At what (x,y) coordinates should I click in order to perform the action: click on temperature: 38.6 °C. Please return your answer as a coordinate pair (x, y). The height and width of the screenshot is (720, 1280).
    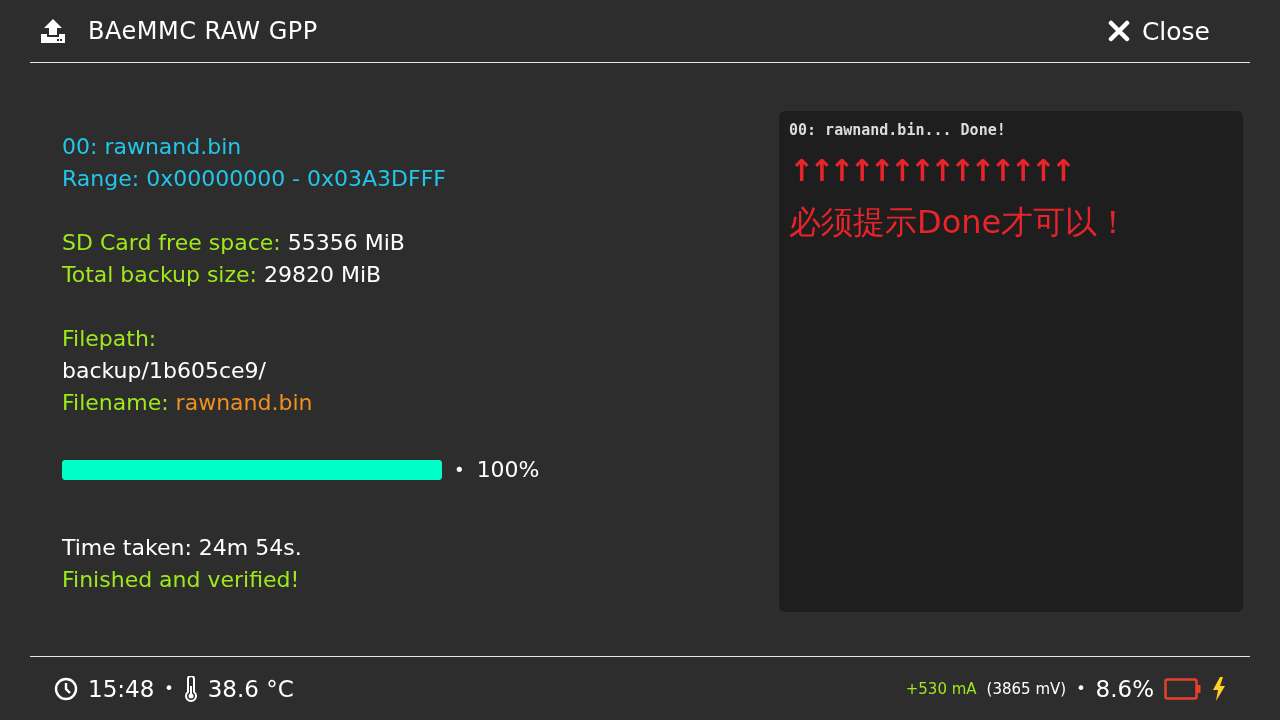
    Looking at the image, I should click on (250, 688).